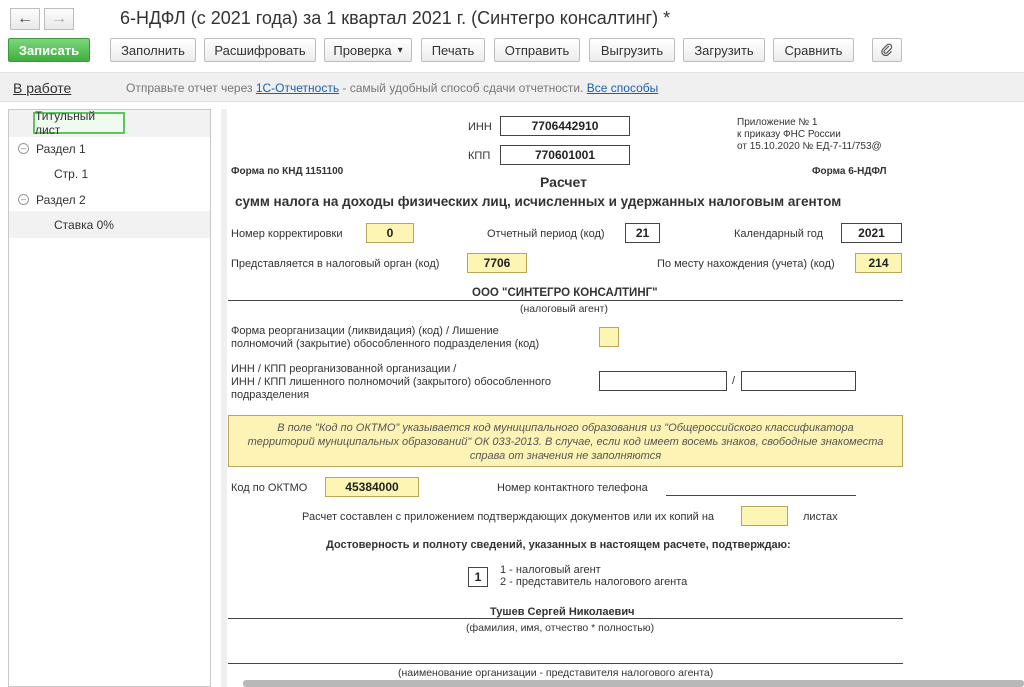 The height and width of the screenshot is (687, 1024). I want to click on tree-item-section-1: Раздел 1, so click(61, 149).